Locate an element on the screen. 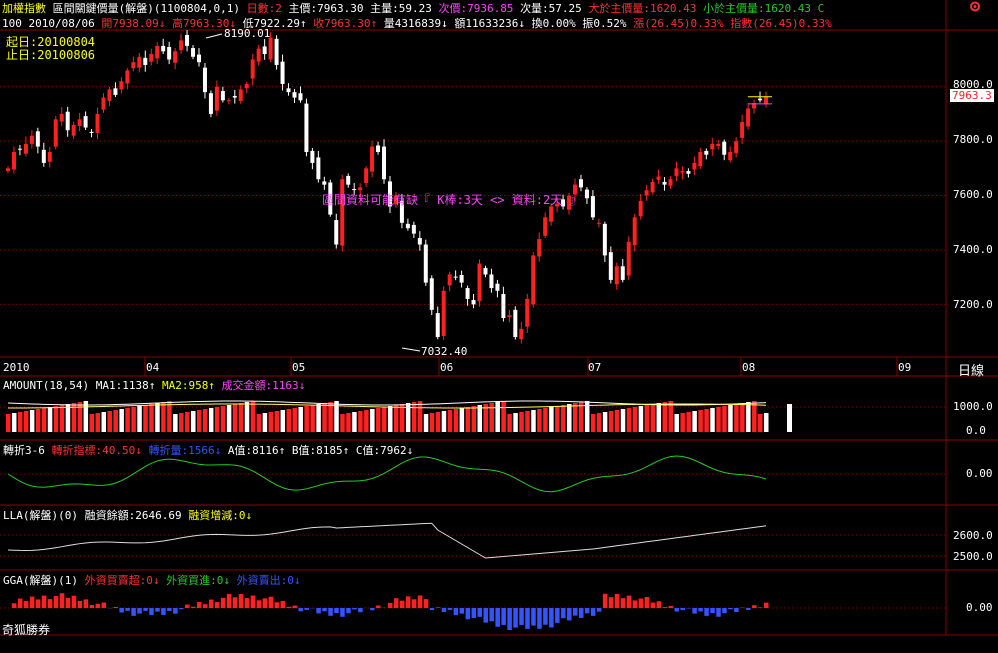 This screenshot has width=998, height=653. lla-name: LLA(解盤)(0) is located at coordinates (40, 515).